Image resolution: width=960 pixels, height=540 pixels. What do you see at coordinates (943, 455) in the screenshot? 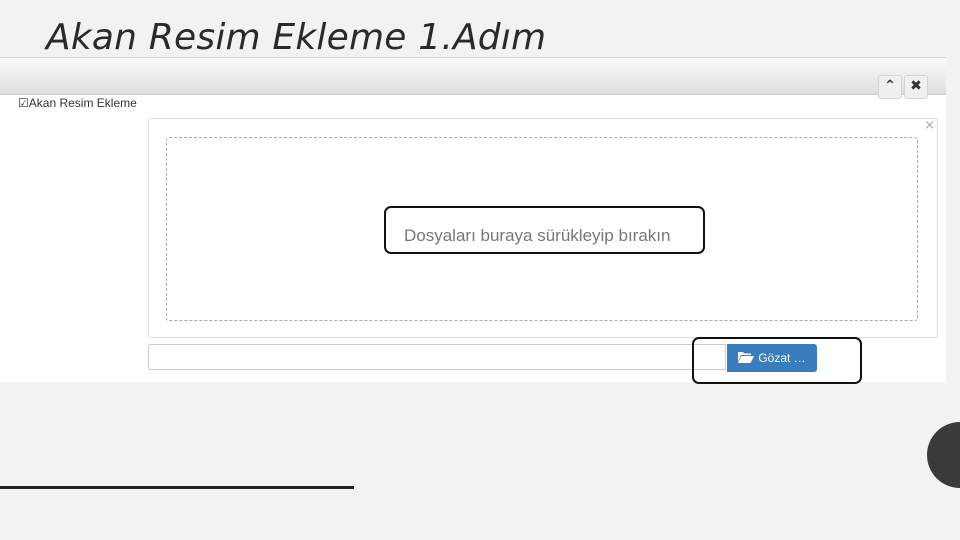
I see `decorative-circle` at bounding box center [943, 455].